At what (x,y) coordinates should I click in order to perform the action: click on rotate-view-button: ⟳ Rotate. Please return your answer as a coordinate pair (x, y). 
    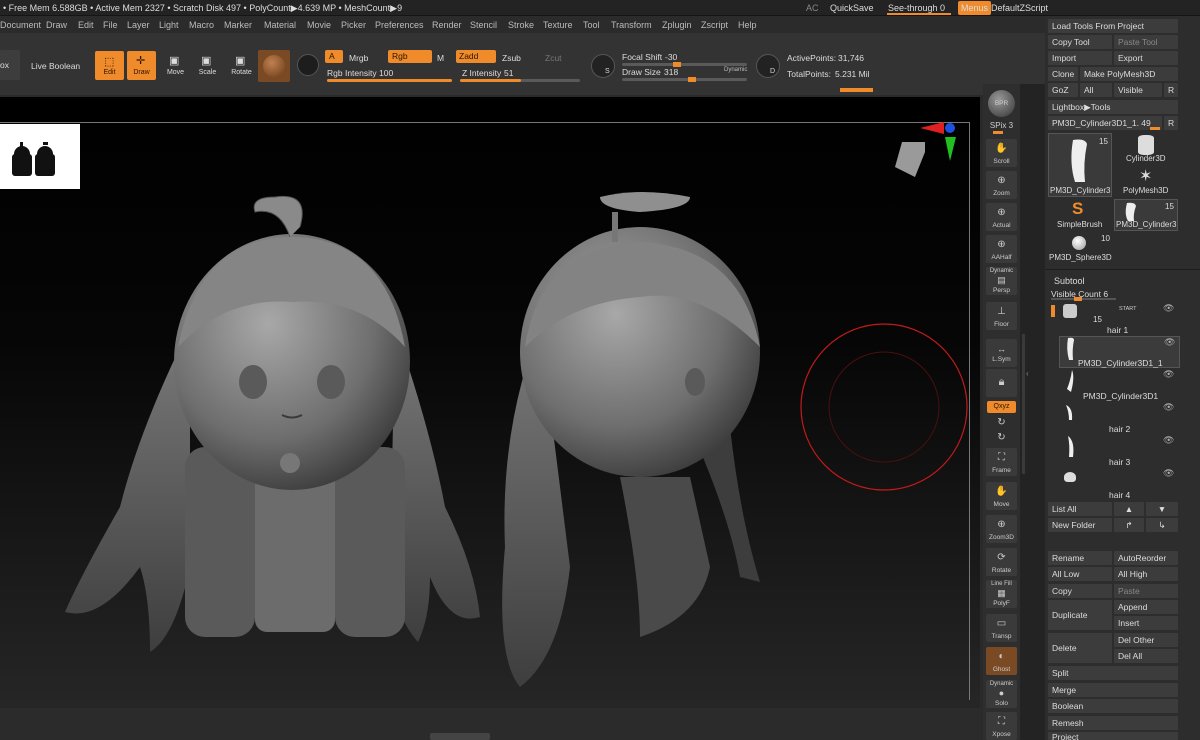
    Looking at the image, I should click on (1001, 562).